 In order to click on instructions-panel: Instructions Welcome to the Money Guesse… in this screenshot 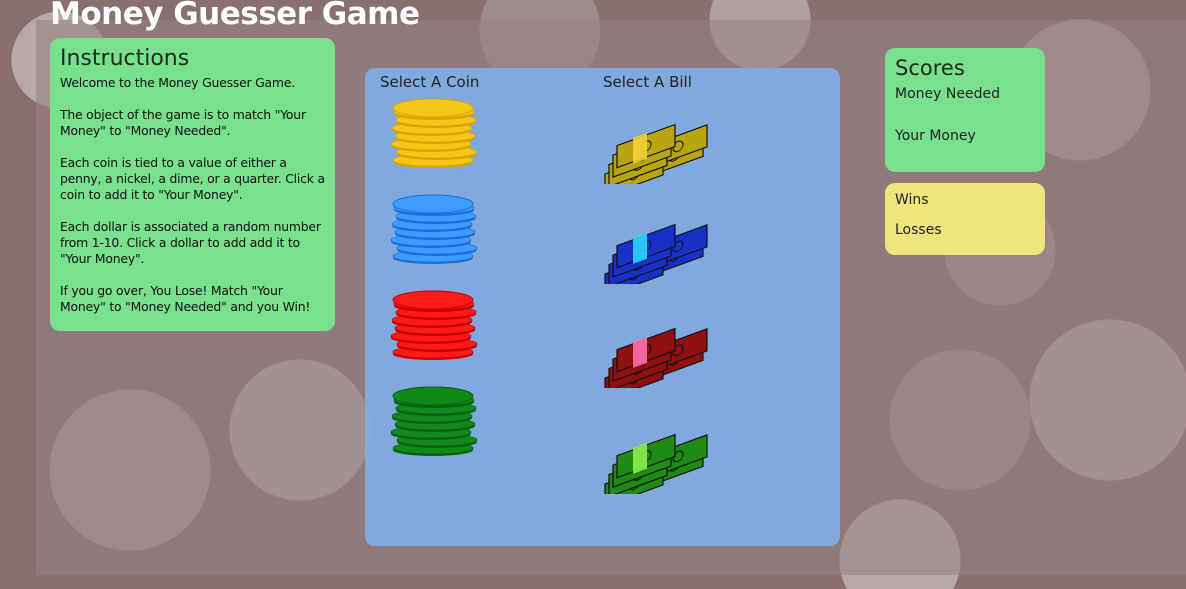, I will do `click(192, 184)`.